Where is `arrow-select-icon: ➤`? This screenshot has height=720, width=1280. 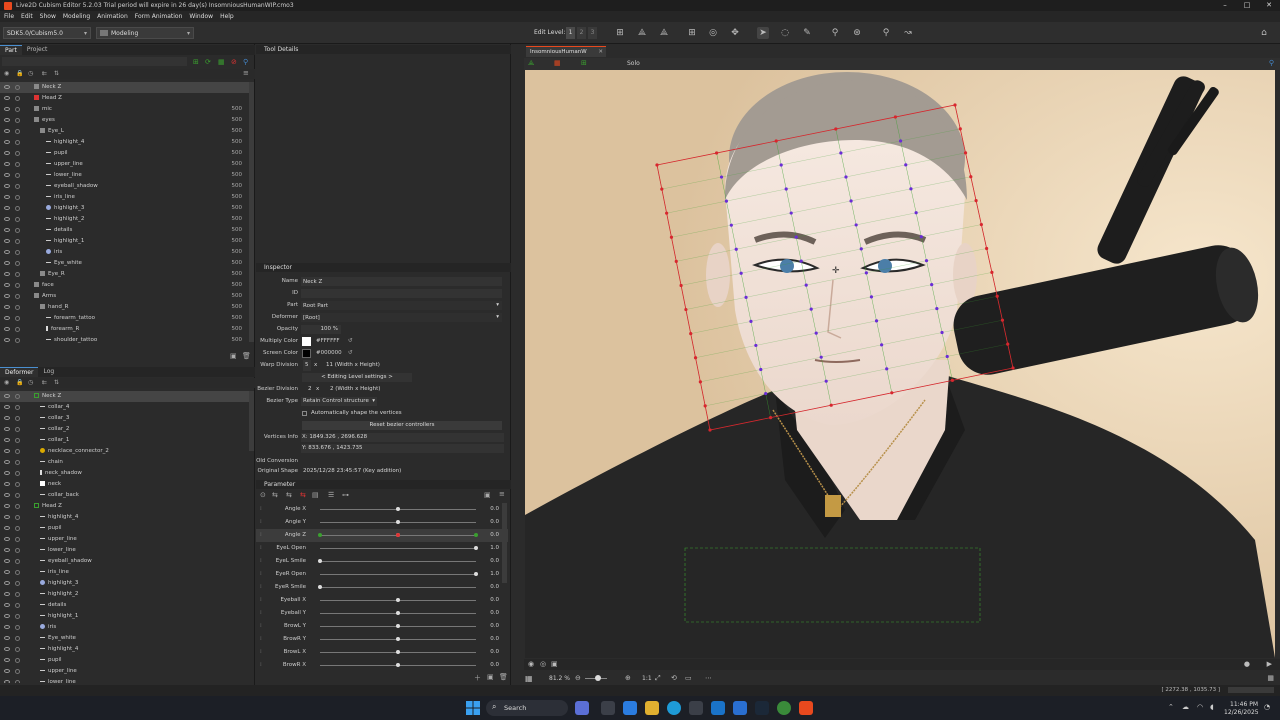
arrow-select-icon: ➤ is located at coordinates (763, 33).